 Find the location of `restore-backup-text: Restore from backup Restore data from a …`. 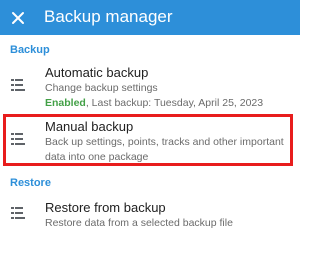

restore-backup-text: Restore from backup Restore data from a … is located at coordinates (170, 215).